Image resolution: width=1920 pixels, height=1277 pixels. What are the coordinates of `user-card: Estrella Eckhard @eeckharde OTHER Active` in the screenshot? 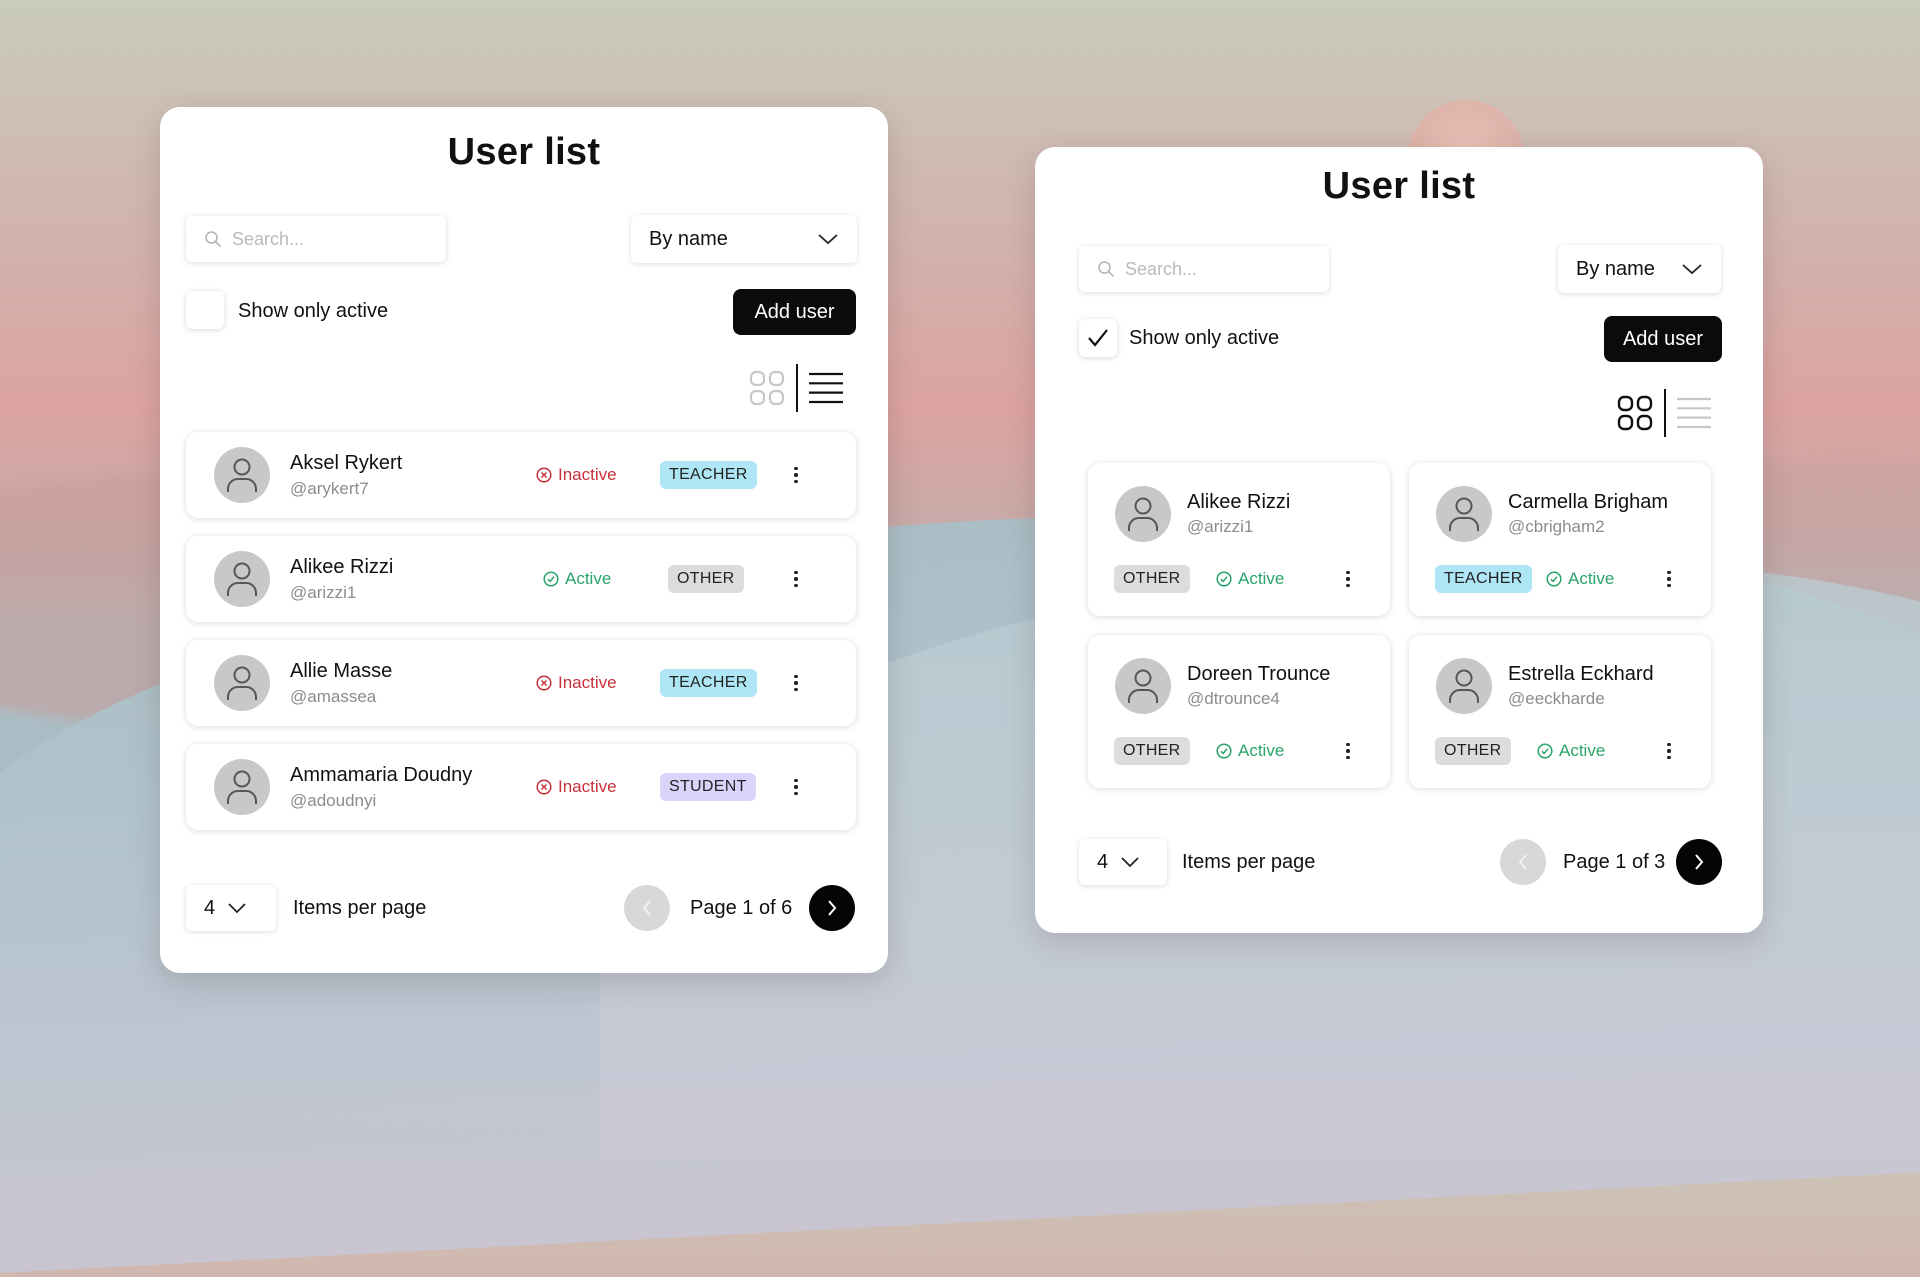 It's located at (1560, 711).